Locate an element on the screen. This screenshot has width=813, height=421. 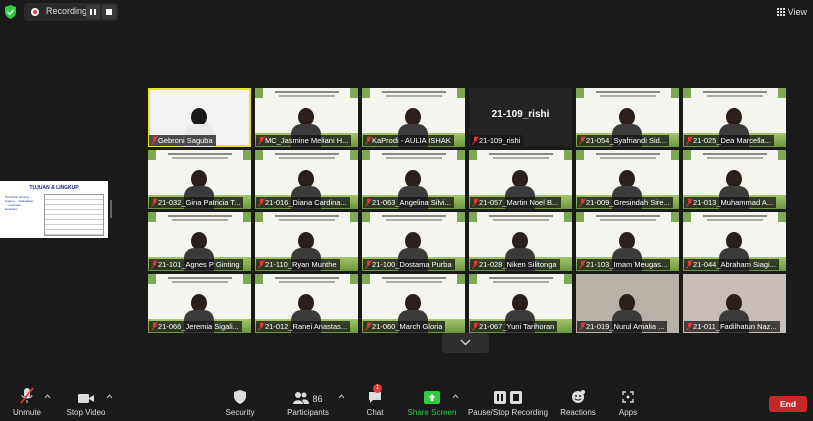
show-more-participants-button is located at coordinates (465, 343).